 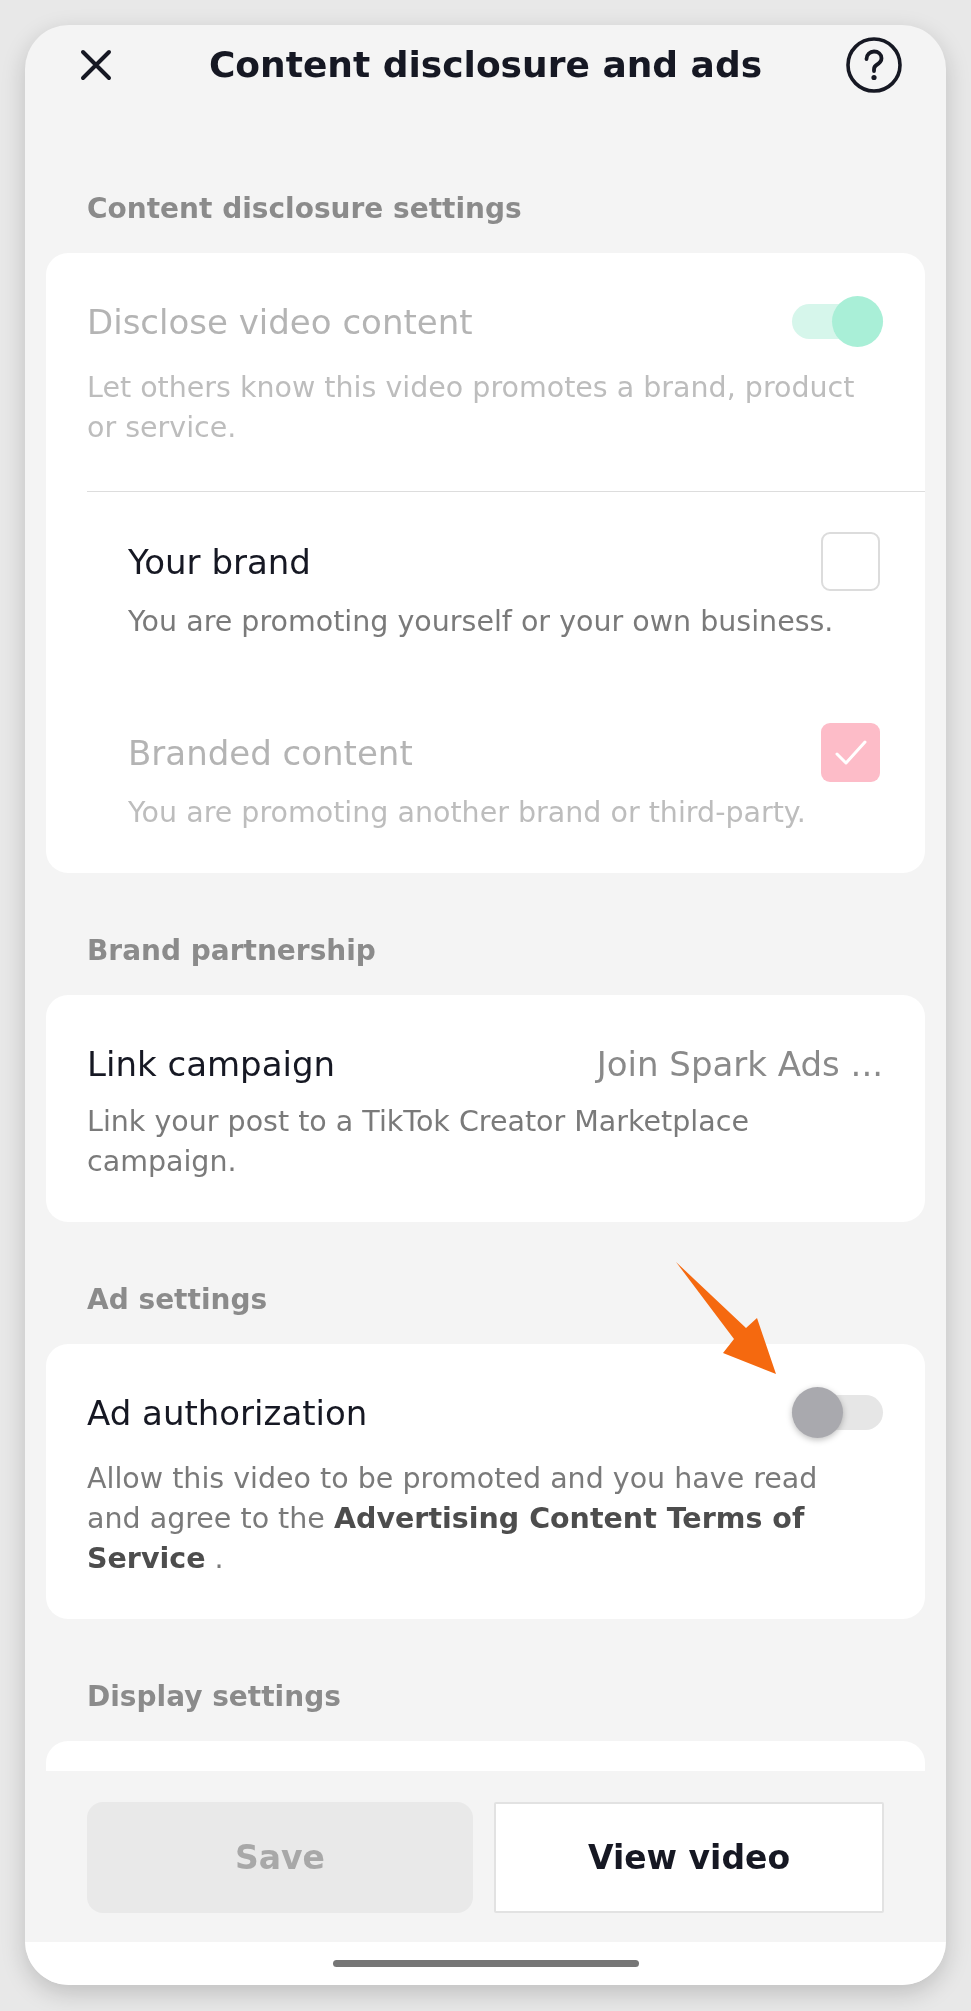 I want to click on setting-label: Link campaign, so click(x=211, y=1064).